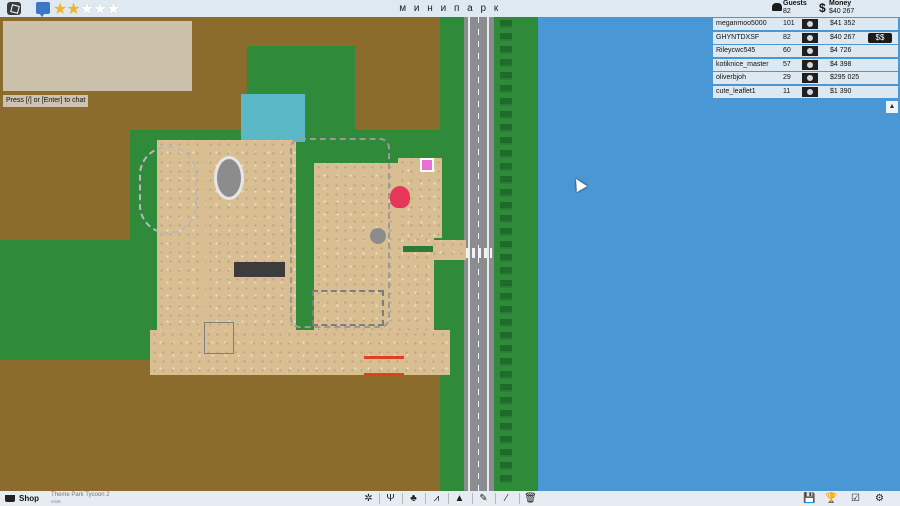 The width and height of the screenshot is (900, 506). What do you see at coordinates (506, 253) in the screenshot?
I see `tree-row` at bounding box center [506, 253].